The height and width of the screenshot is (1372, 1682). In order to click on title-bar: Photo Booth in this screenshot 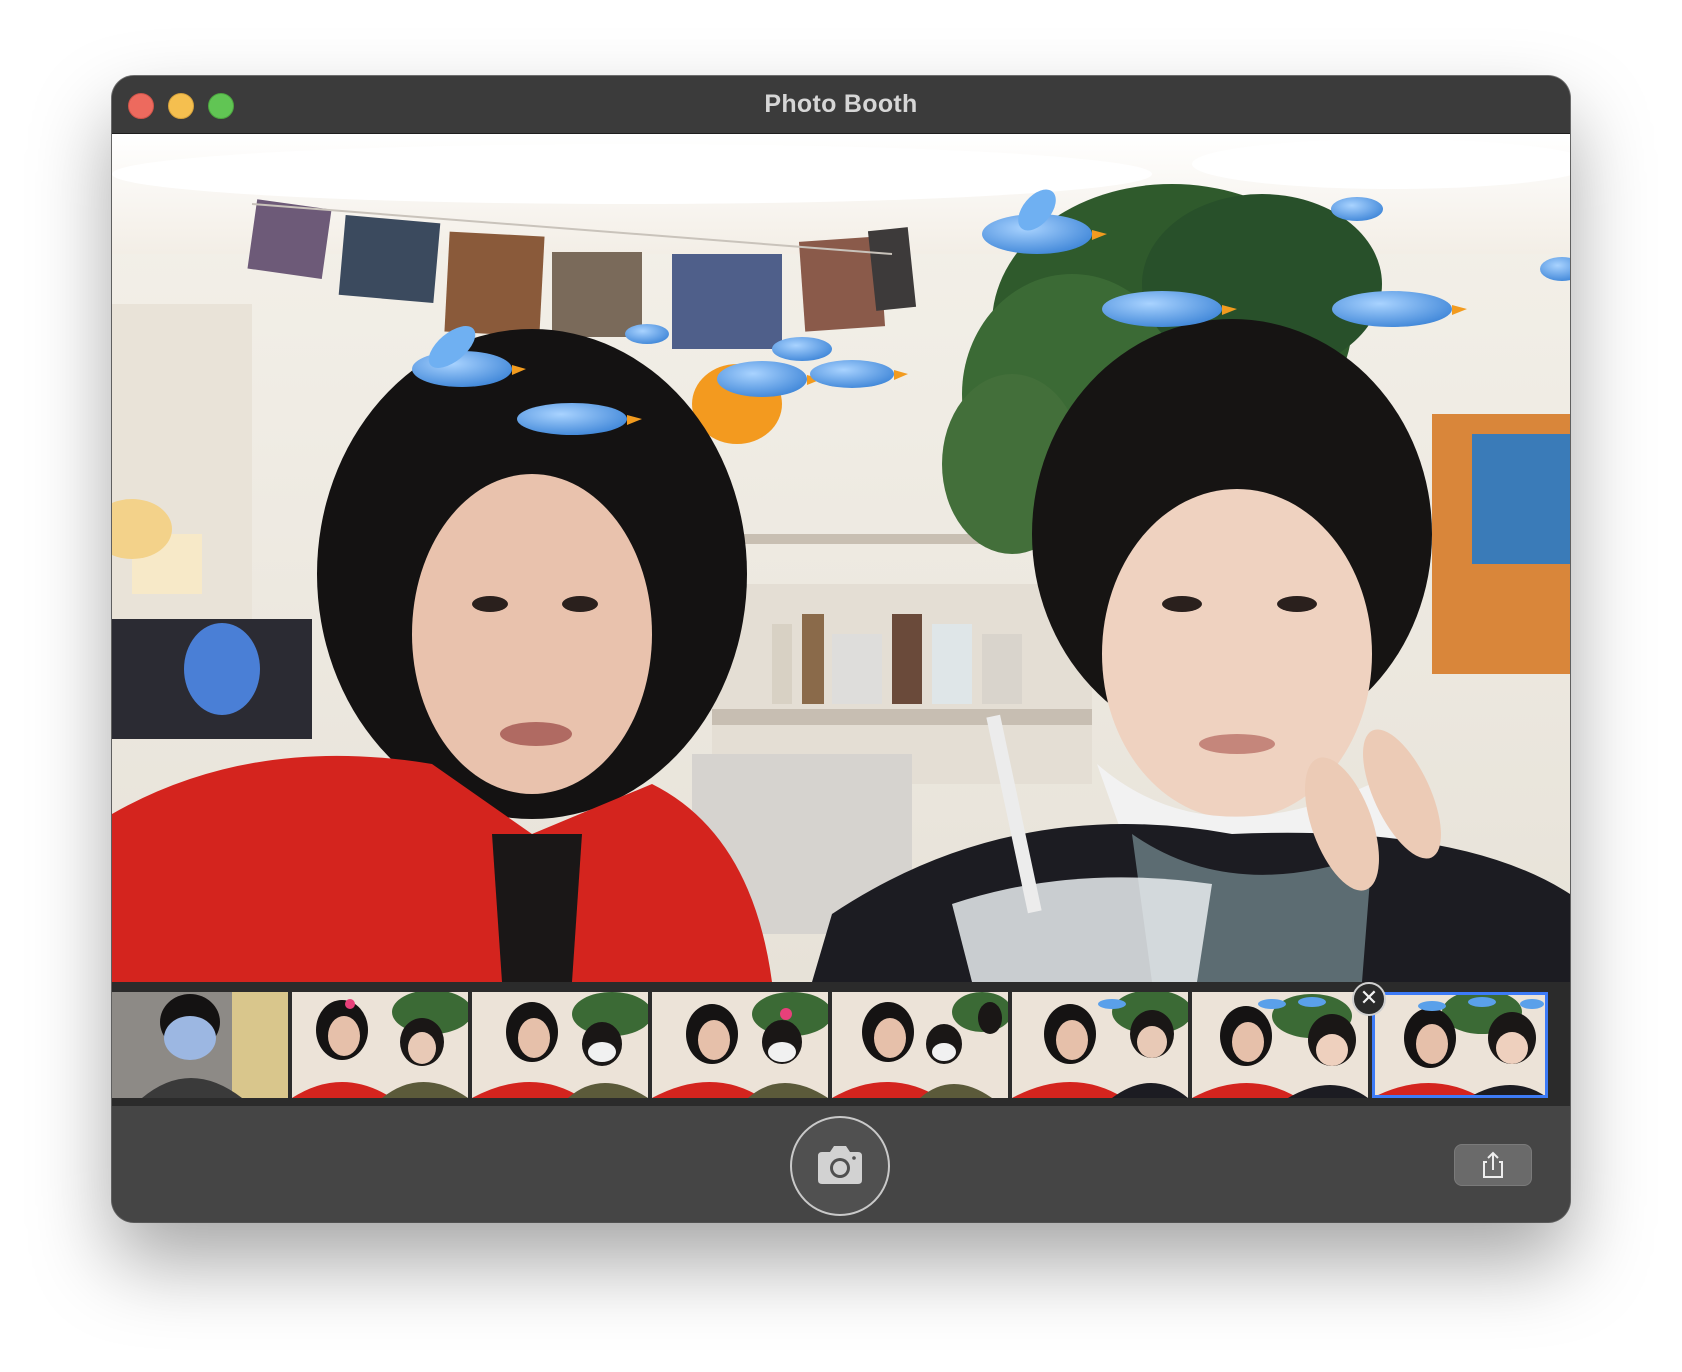, I will do `click(841, 105)`.